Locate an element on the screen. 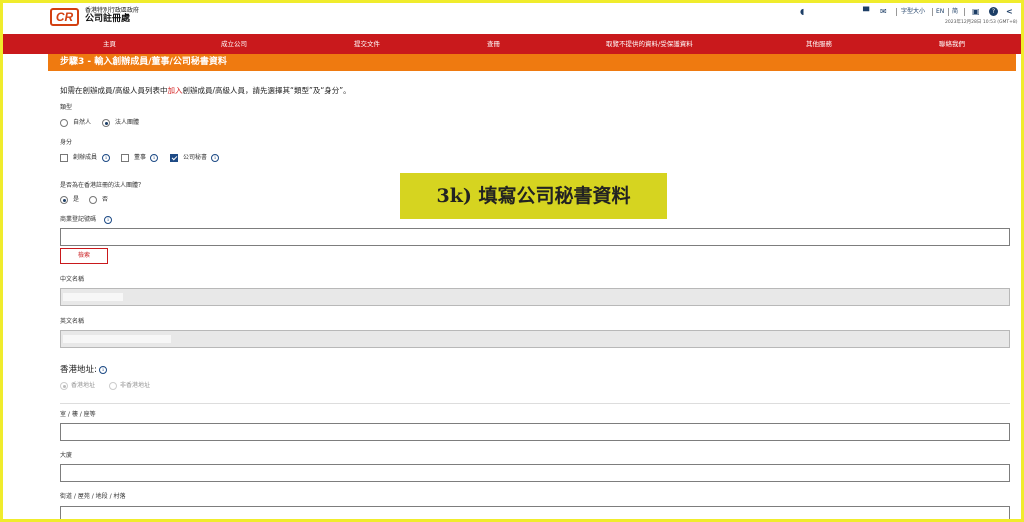 This screenshot has width=1024, height=522. mail-icon: ✉ is located at coordinates (883, 11).